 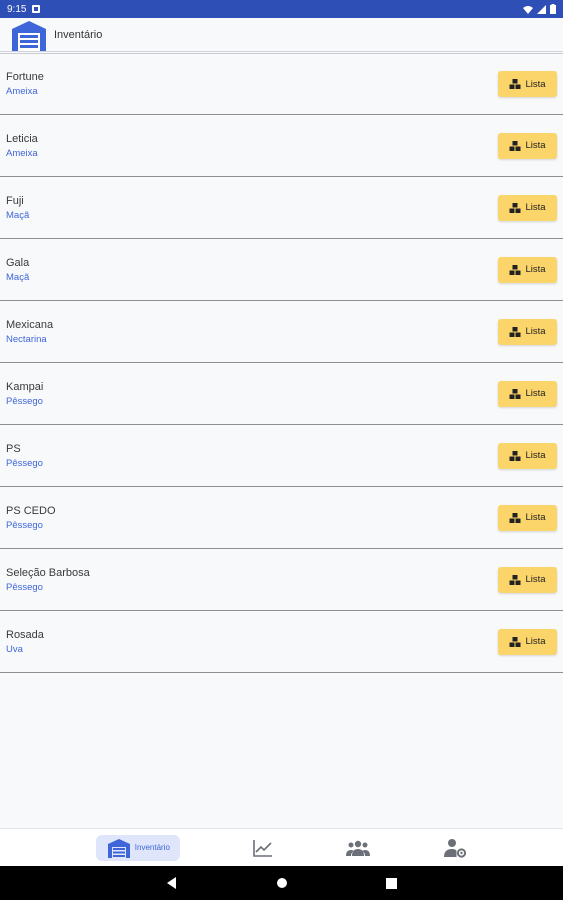 I want to click on list-item: Fuji Maçã Lista, so click(x=281, y=208).